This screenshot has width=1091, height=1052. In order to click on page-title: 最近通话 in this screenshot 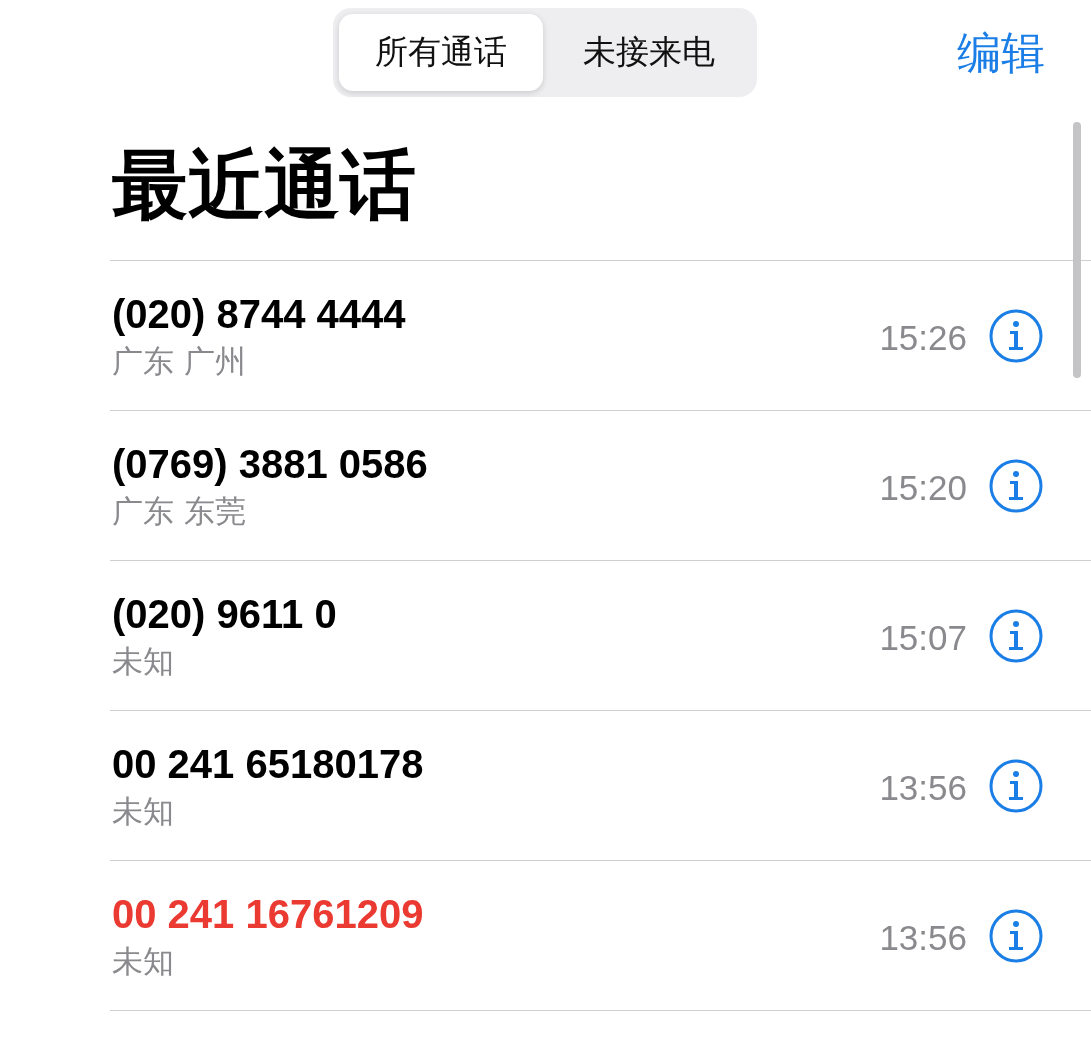, I will do `click(264, 185)`.